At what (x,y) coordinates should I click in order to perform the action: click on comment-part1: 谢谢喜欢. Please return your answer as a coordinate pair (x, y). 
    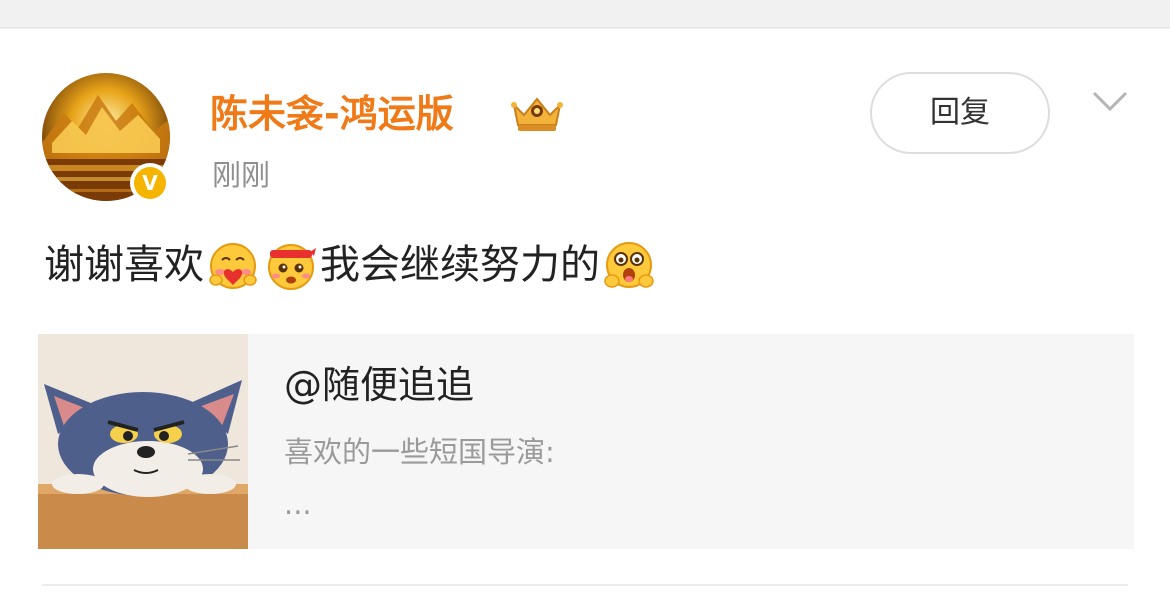
    Looking at the image, I should click on (124, 265).